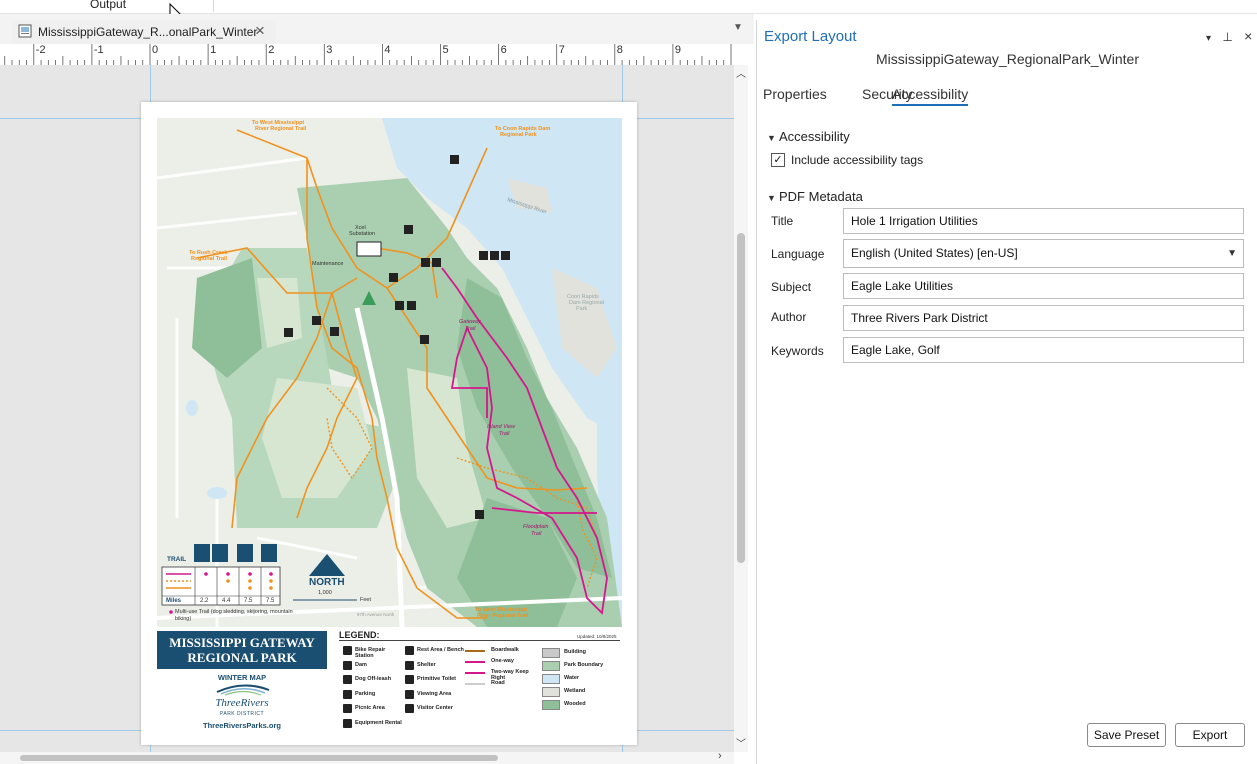  Describe the element at coordinates (798, 254) in the screenshot. I see `language-label: Language` at that location.